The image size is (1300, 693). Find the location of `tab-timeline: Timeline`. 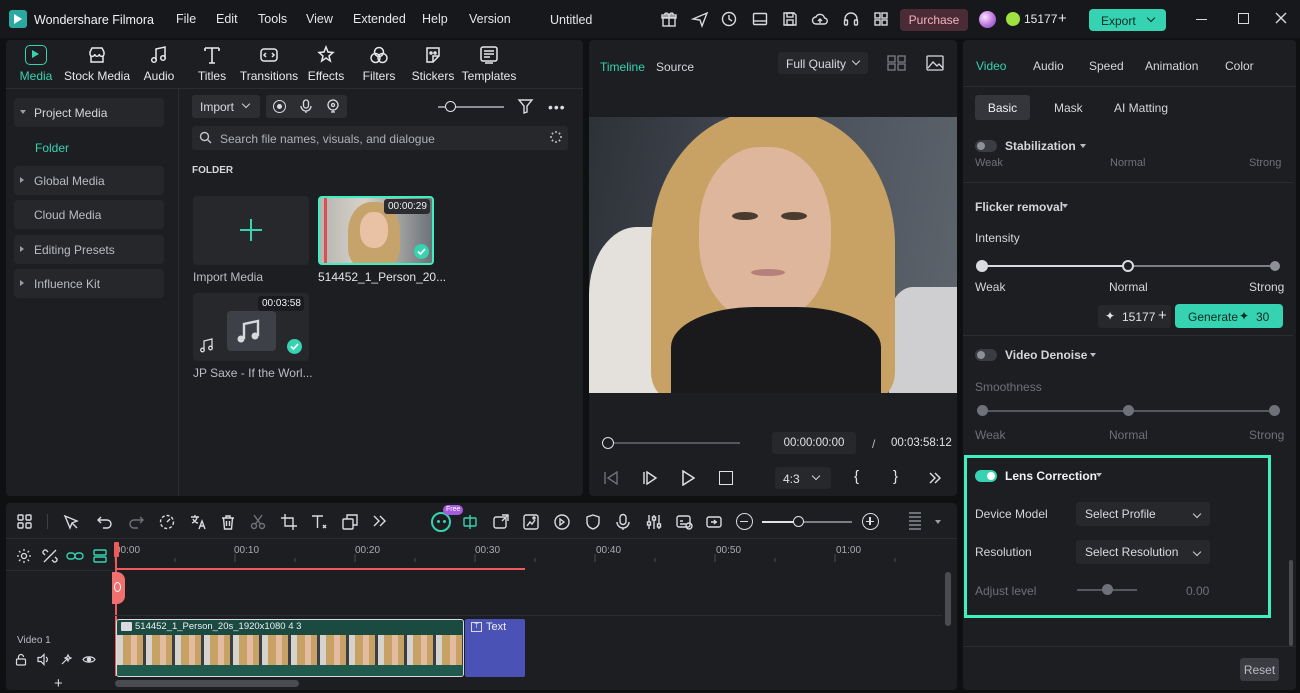

tab-timeline: Timeline is located at coordinates (622, 67).